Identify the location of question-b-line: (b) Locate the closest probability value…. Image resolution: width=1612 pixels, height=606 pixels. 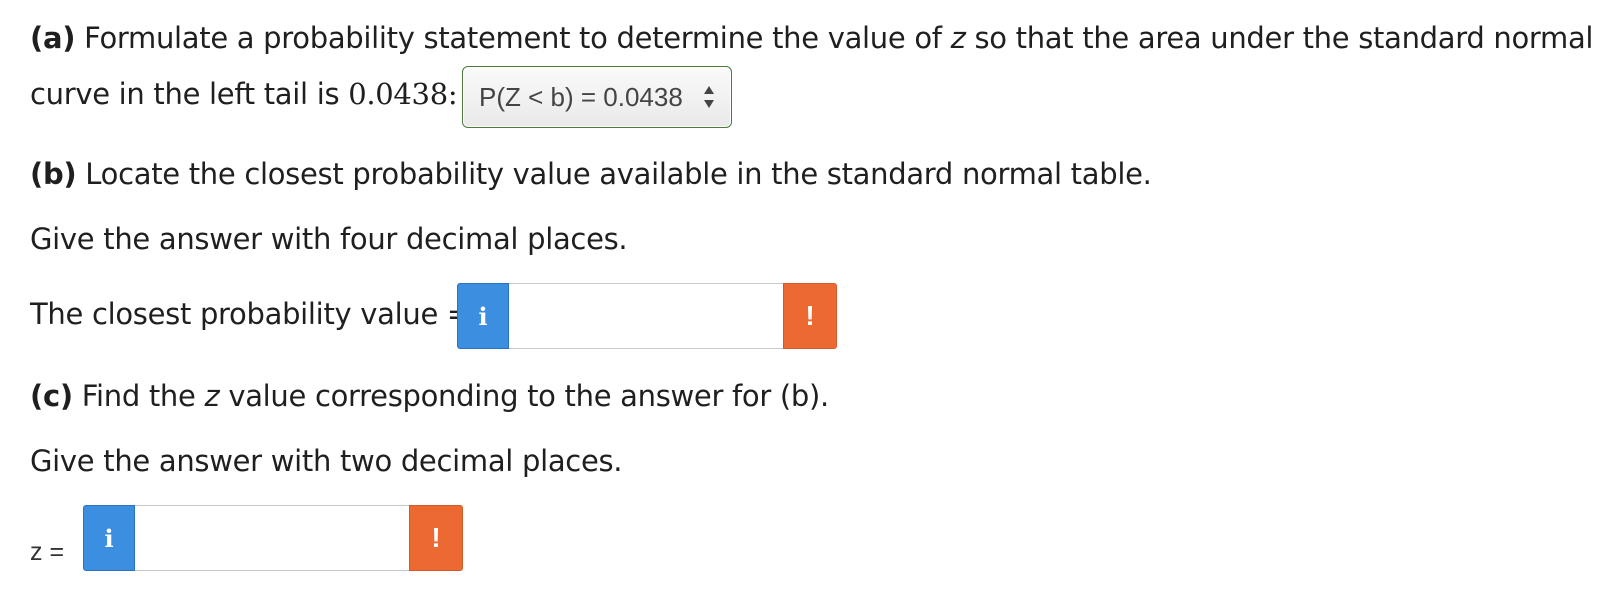
(591, 174).